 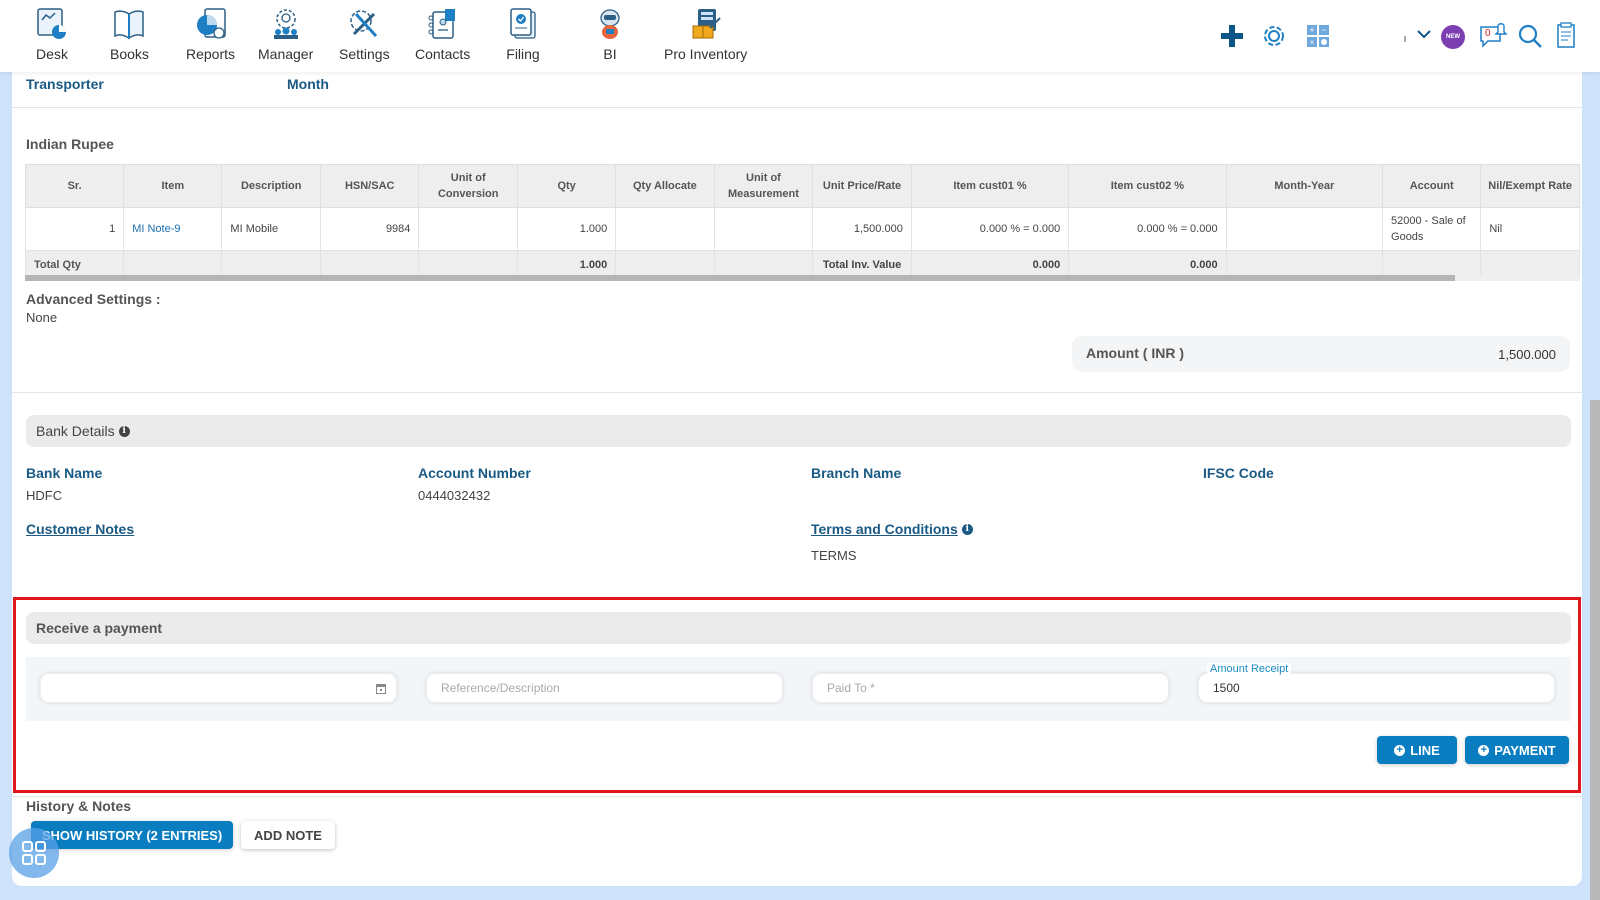 What do you see at coordinates (468, 186) in the screenshot?
I see `col-unit-conversion: Unit of Conversion` at bounding box center [468, 186].